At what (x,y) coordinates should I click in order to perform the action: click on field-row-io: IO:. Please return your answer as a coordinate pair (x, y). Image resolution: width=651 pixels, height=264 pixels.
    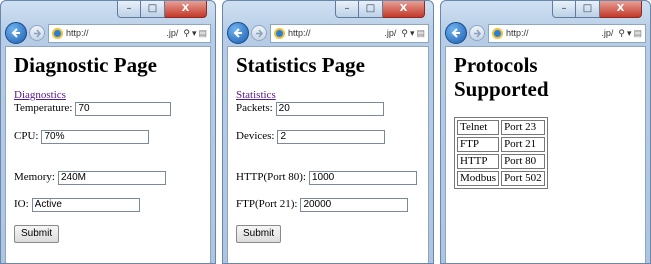
    Looking at the image, I should click on (109, 204).